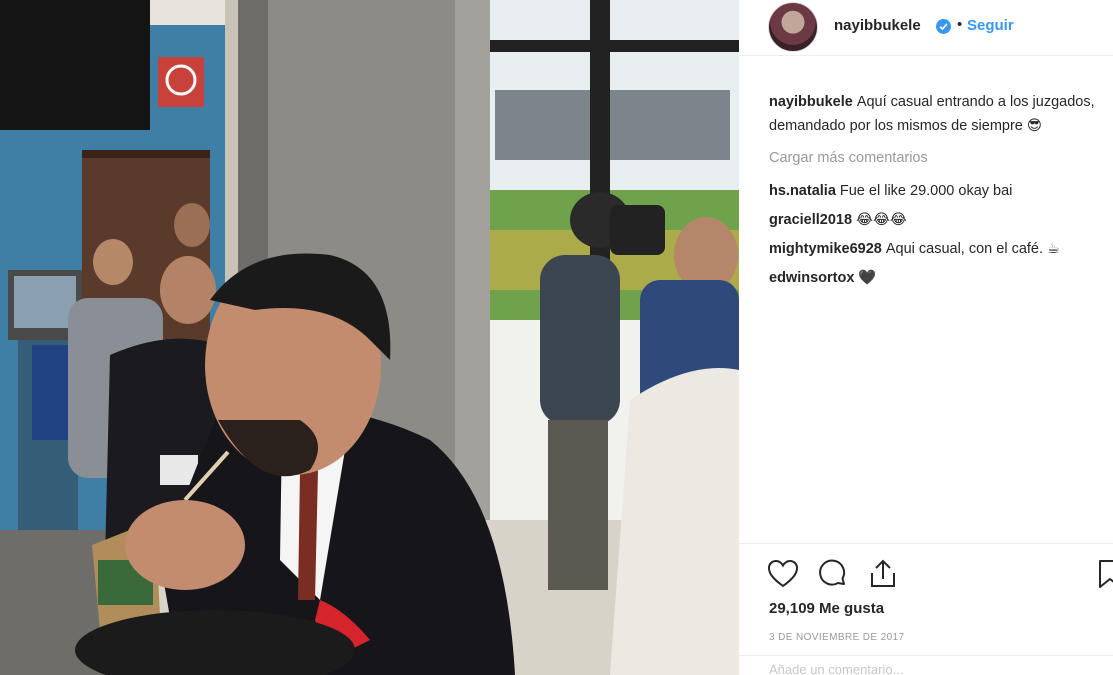 This screenshot has height=675, width=1113. I want to click on share-icon, so click(883, 574).